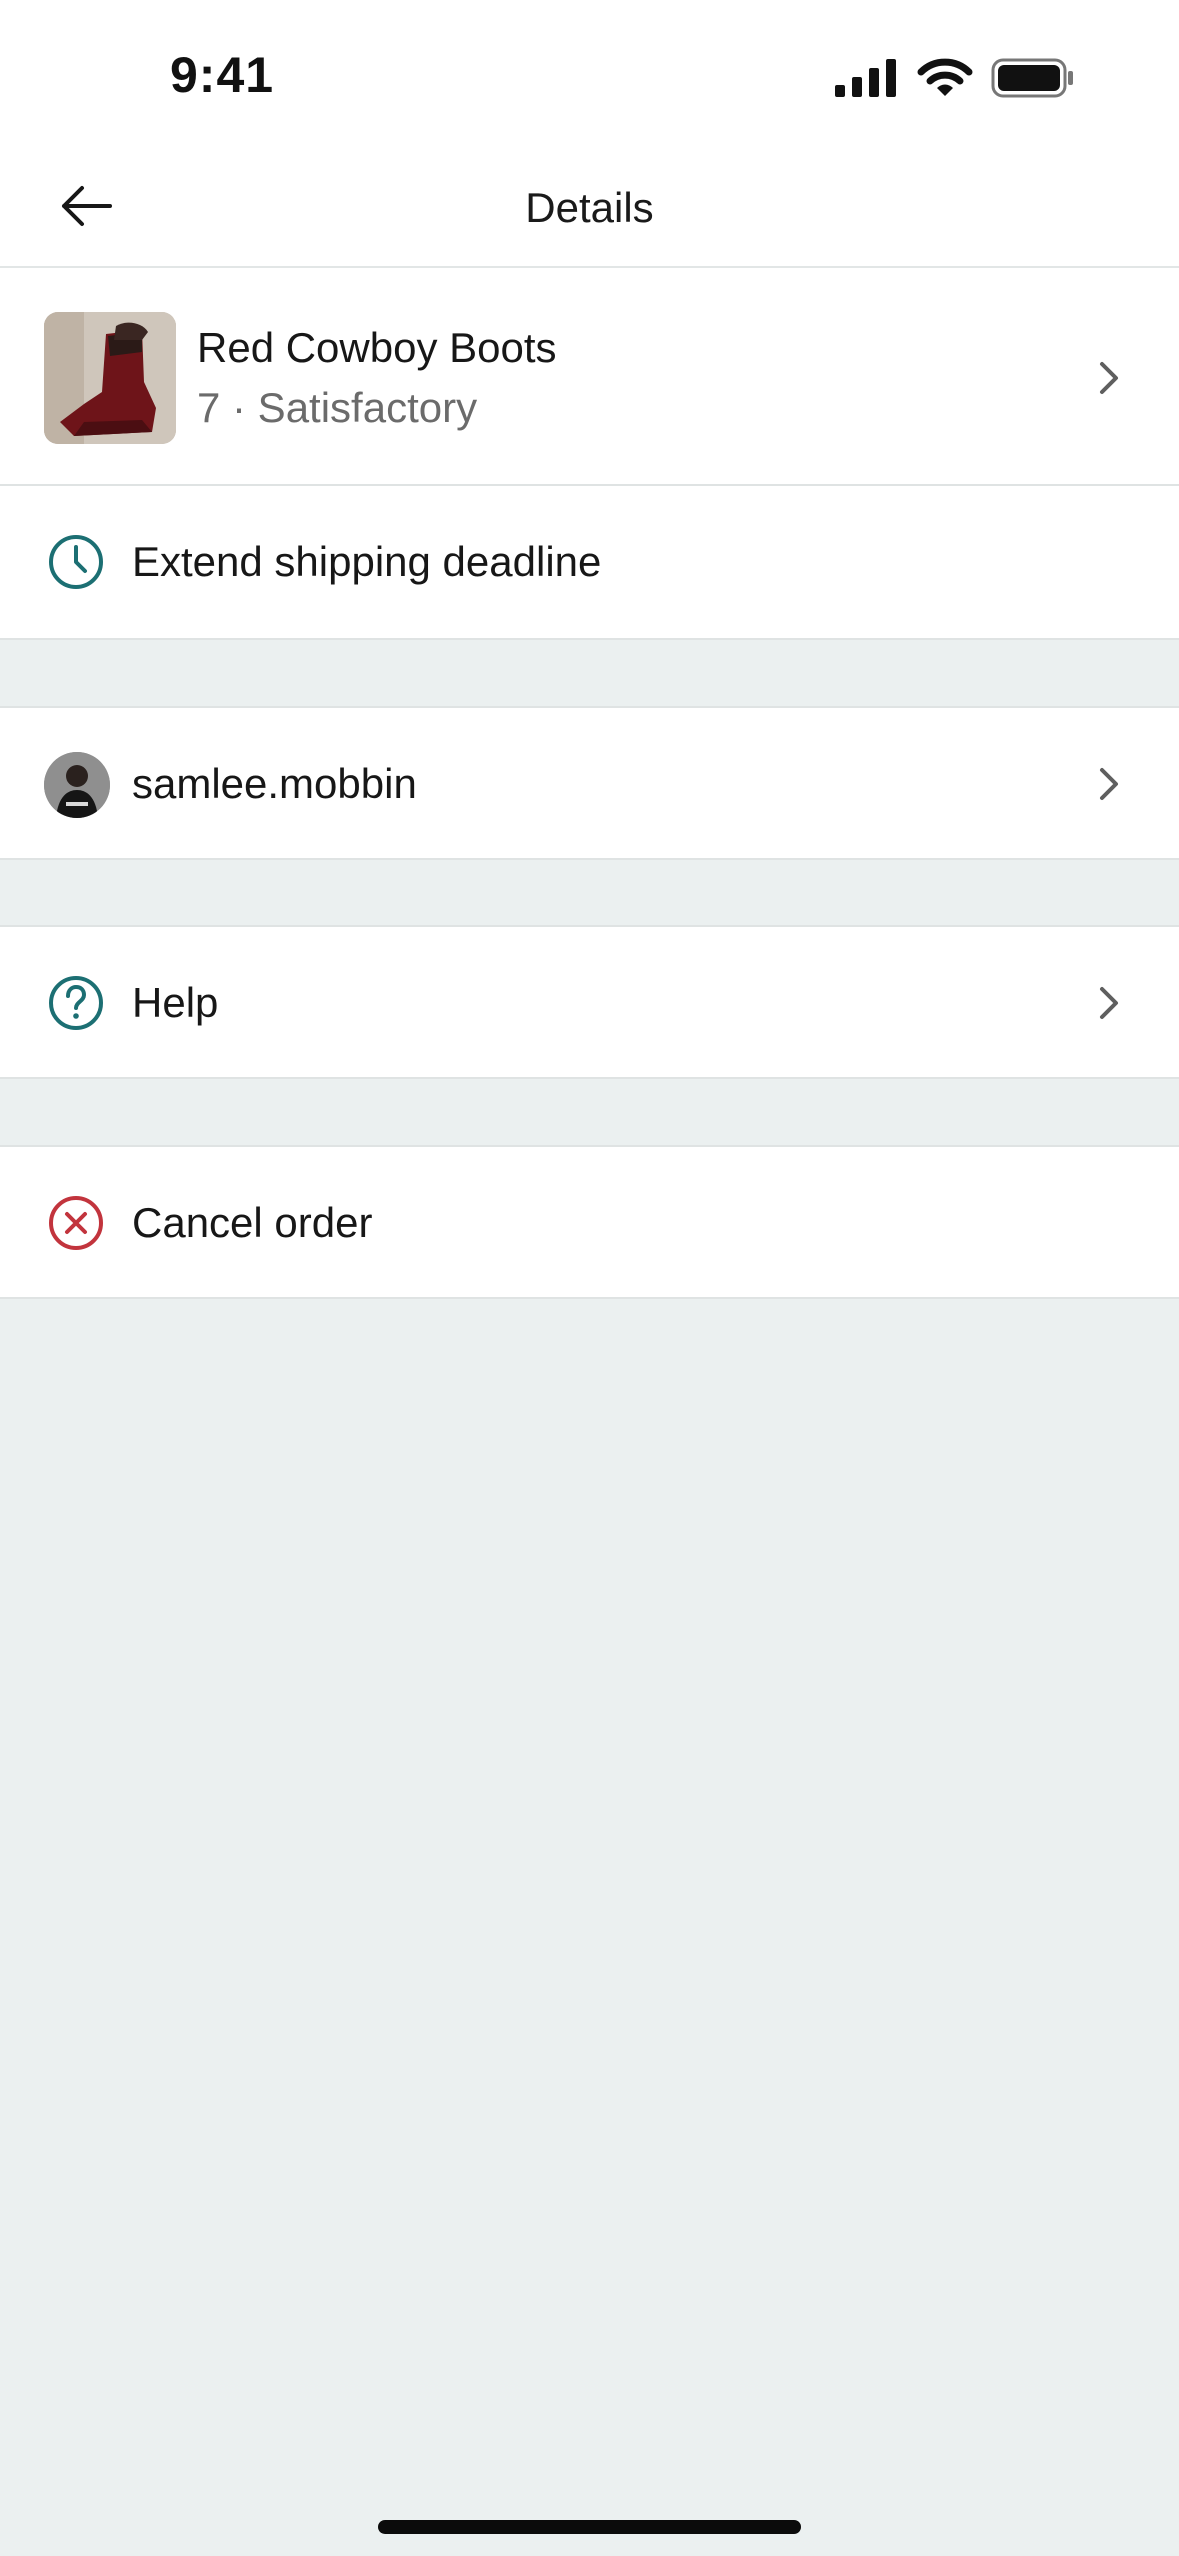  I want to click on cancel-order-row: Cancel order, so click(589, 1222).